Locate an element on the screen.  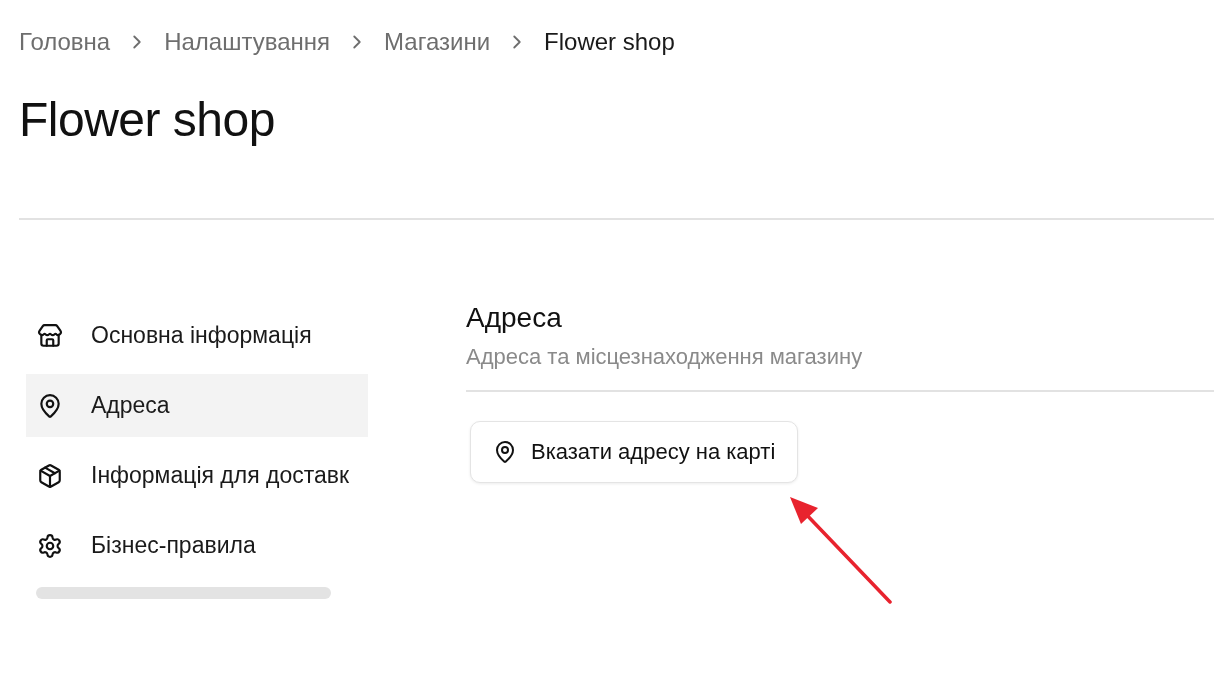
scrollbar is located at coordinates (183, 593).